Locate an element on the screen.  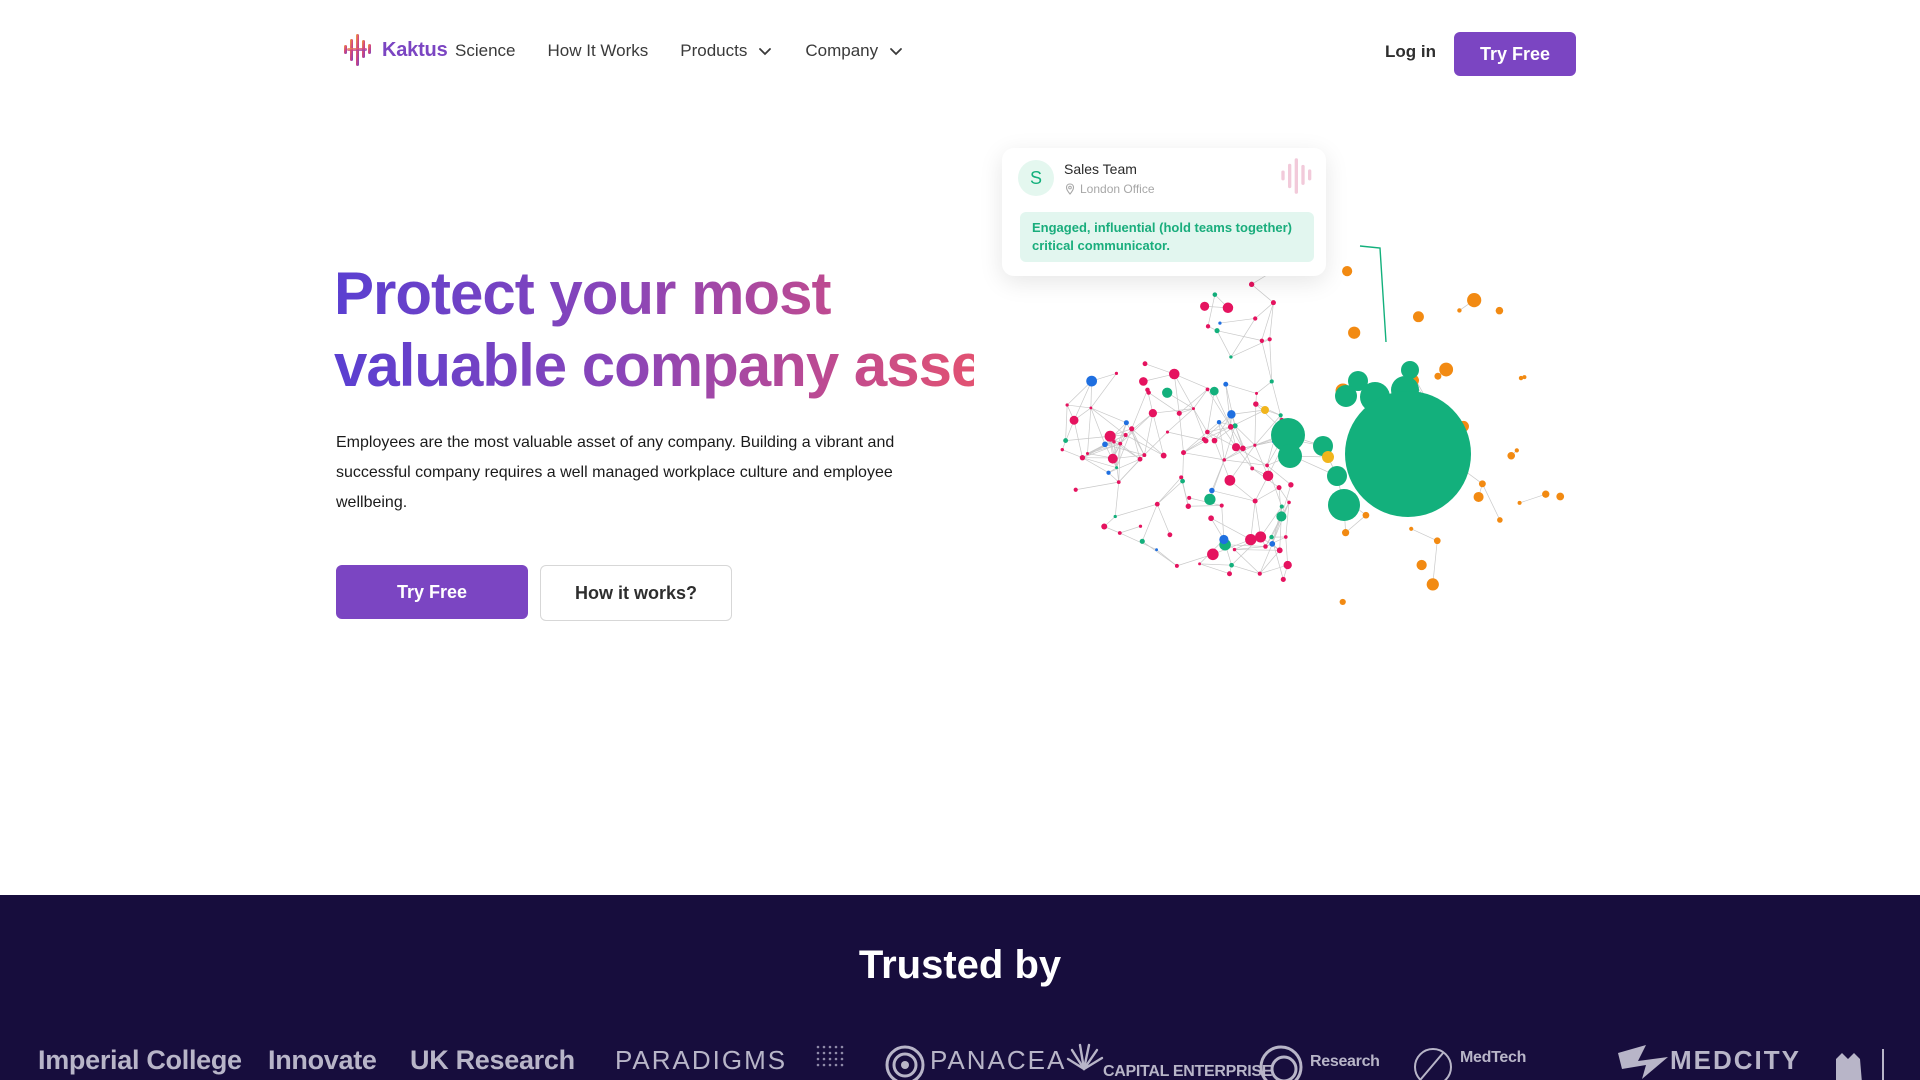
hero-title-line-2: valuable company asset is located at coordinates (668, 365).